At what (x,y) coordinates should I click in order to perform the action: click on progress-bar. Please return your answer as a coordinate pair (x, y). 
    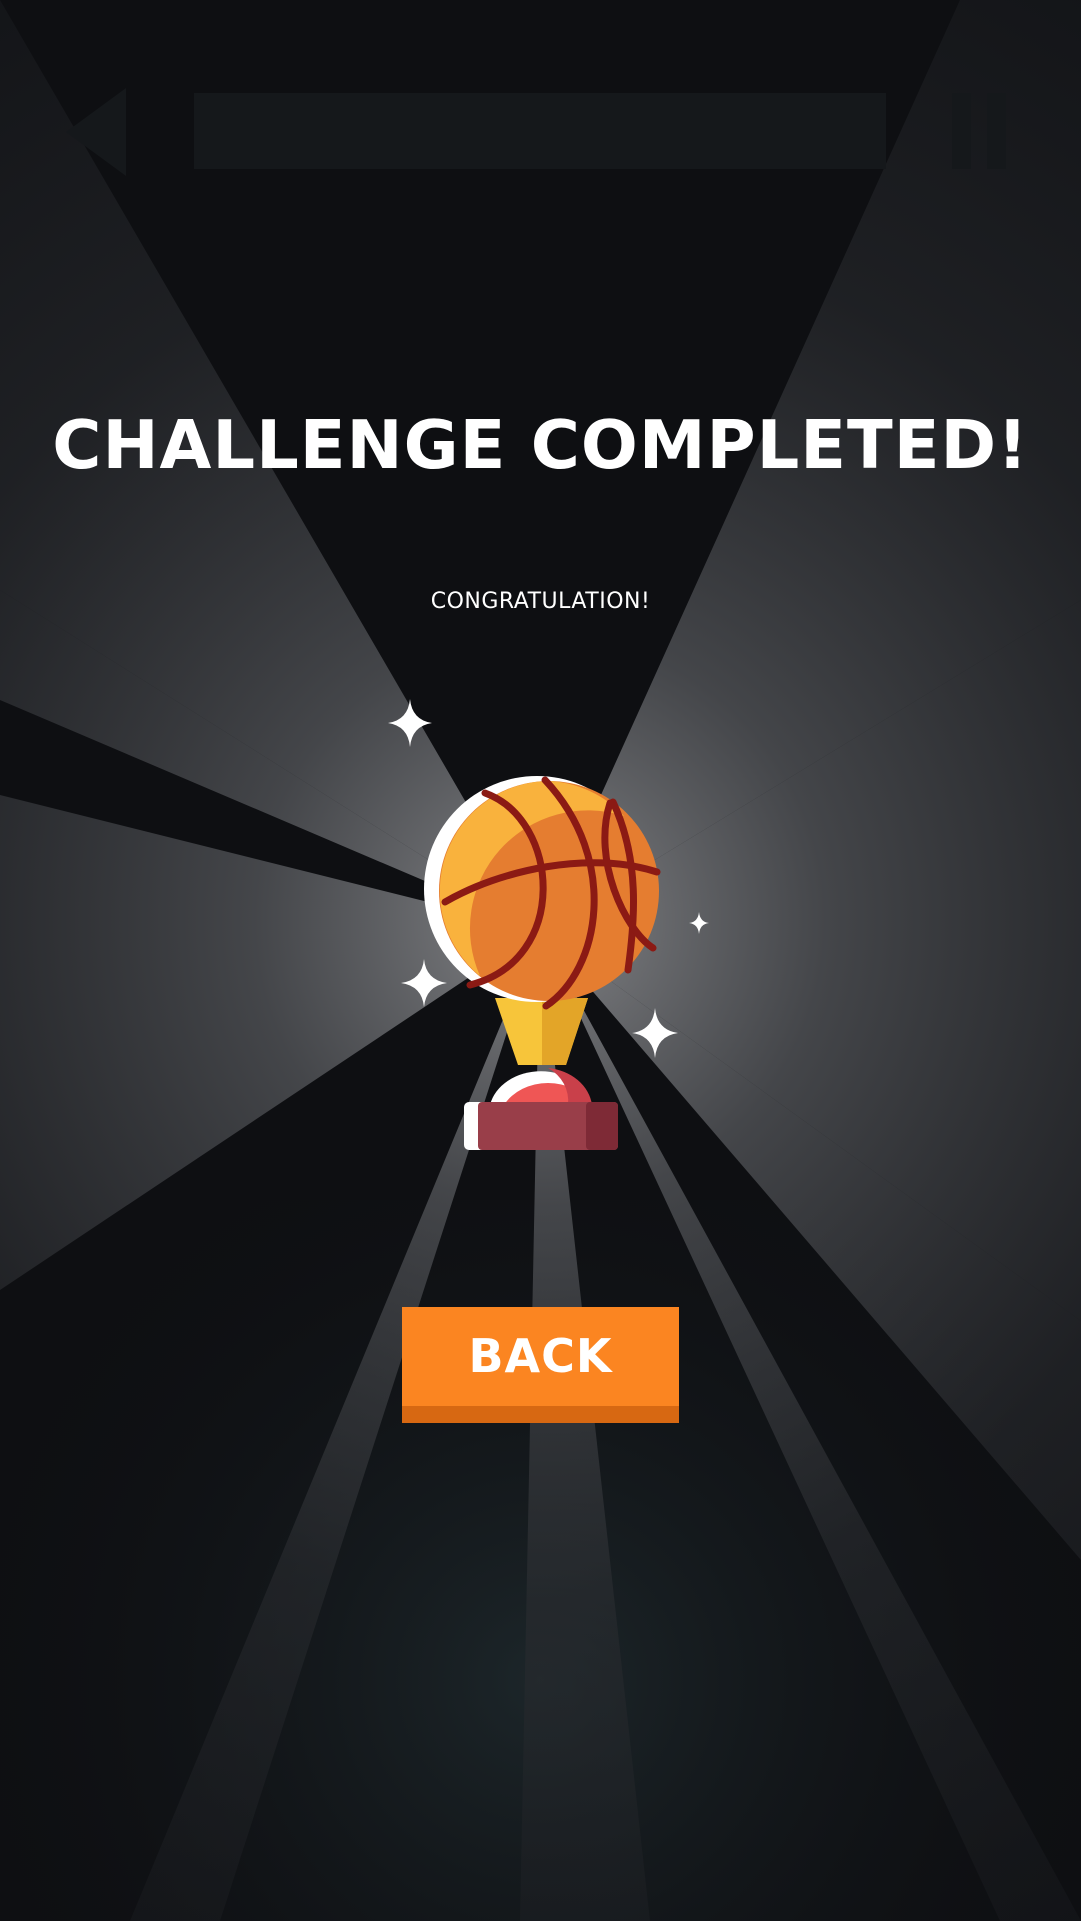
    Looking at the image, I should click on (540, 131).